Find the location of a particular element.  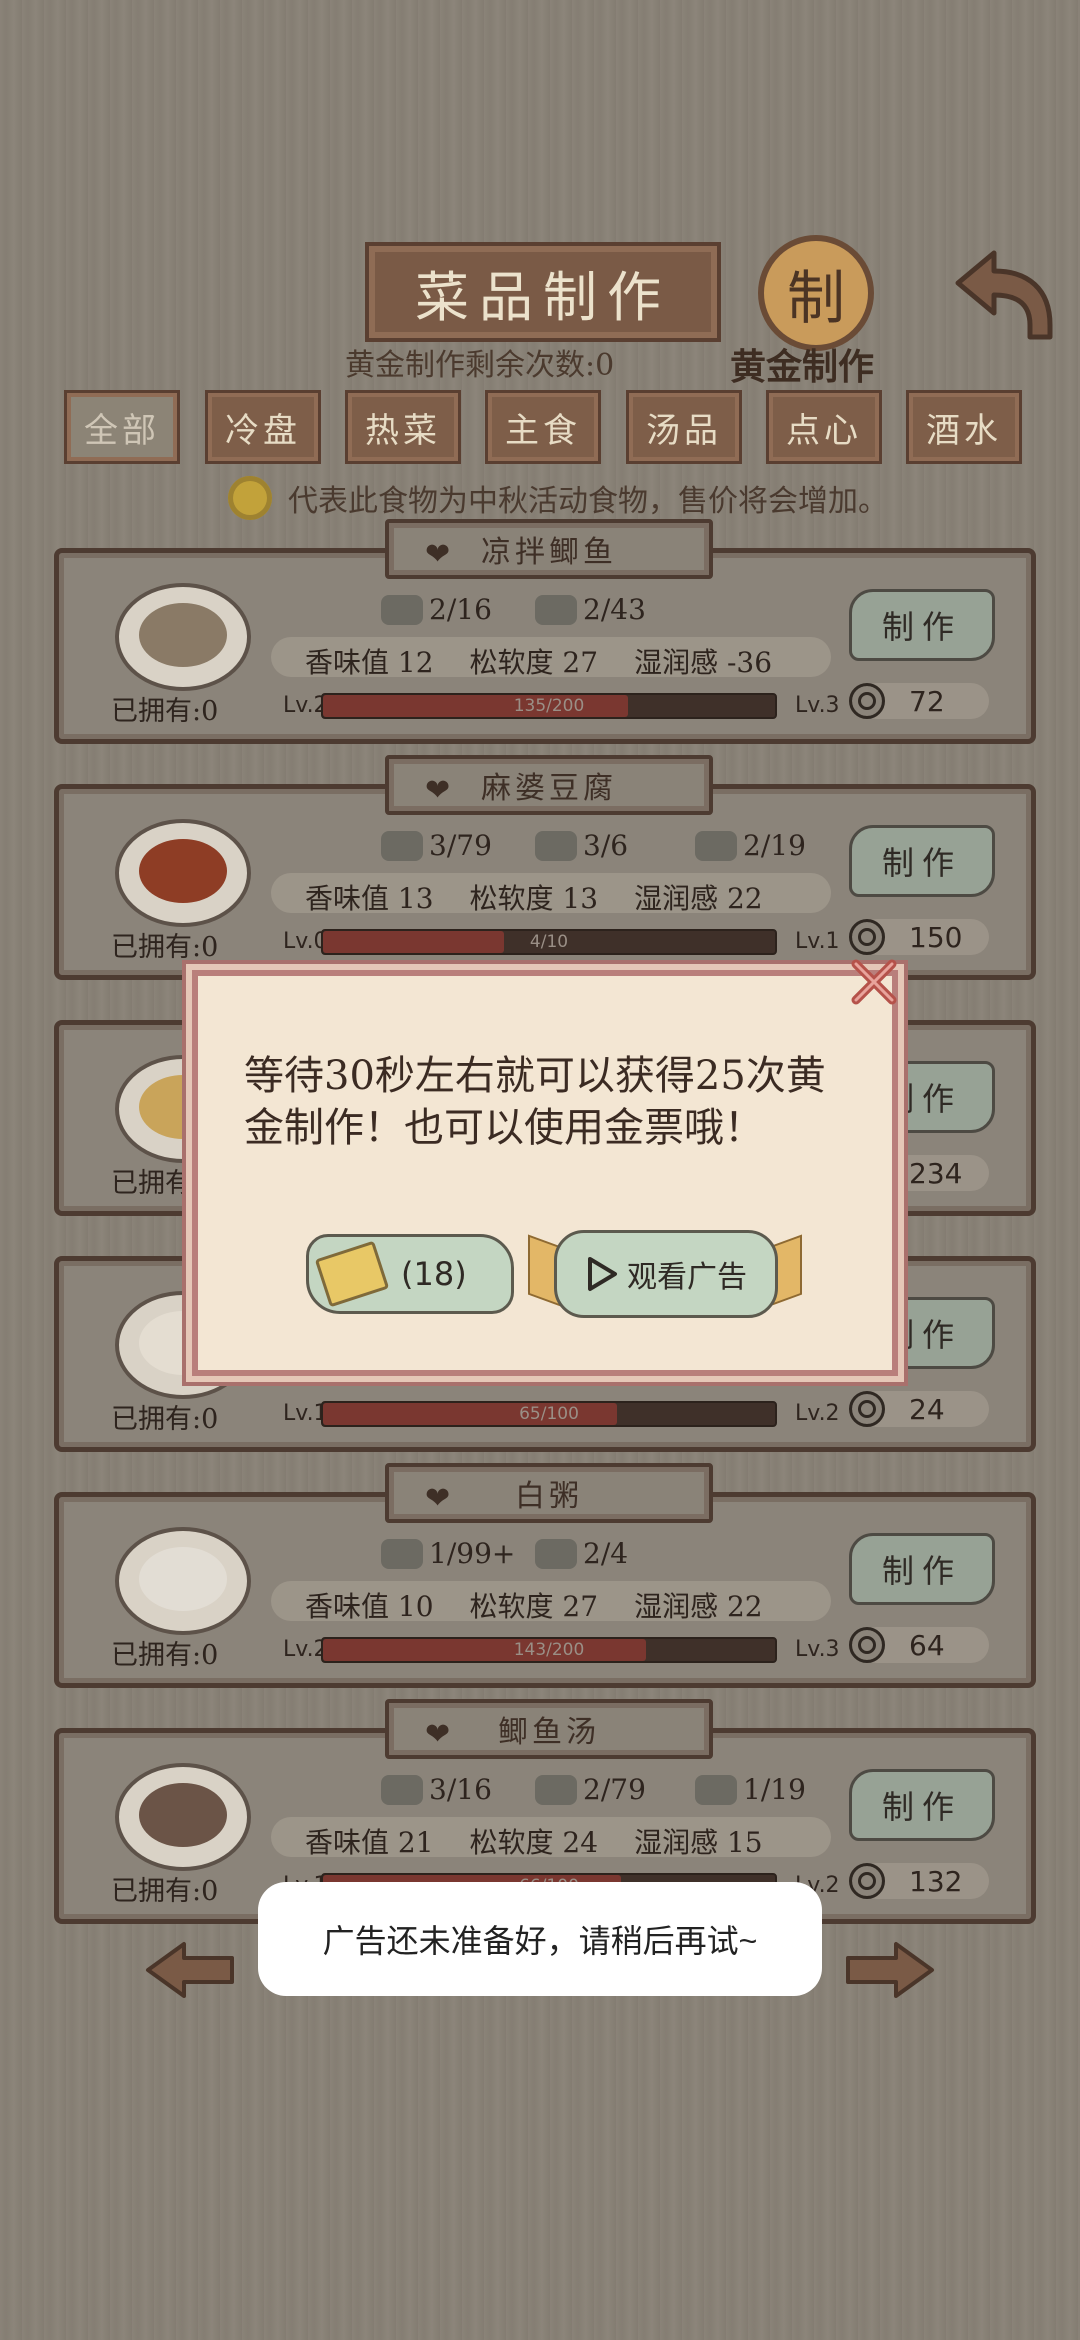

ingredient-count: 3/79 is located at coordinates (460, 845).